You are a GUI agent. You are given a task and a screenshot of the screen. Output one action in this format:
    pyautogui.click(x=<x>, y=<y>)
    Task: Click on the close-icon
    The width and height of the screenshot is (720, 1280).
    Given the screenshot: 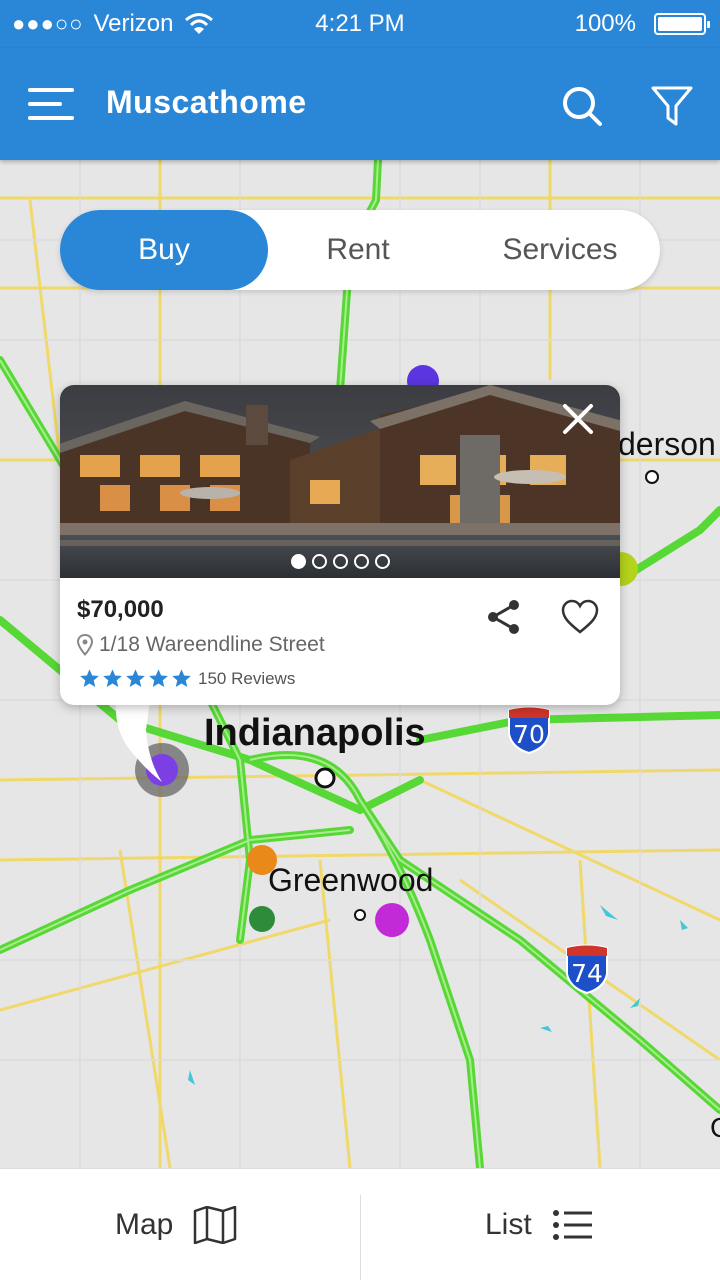 What is the action you would take?
    pyautogui.click(x=578, y=419)
    